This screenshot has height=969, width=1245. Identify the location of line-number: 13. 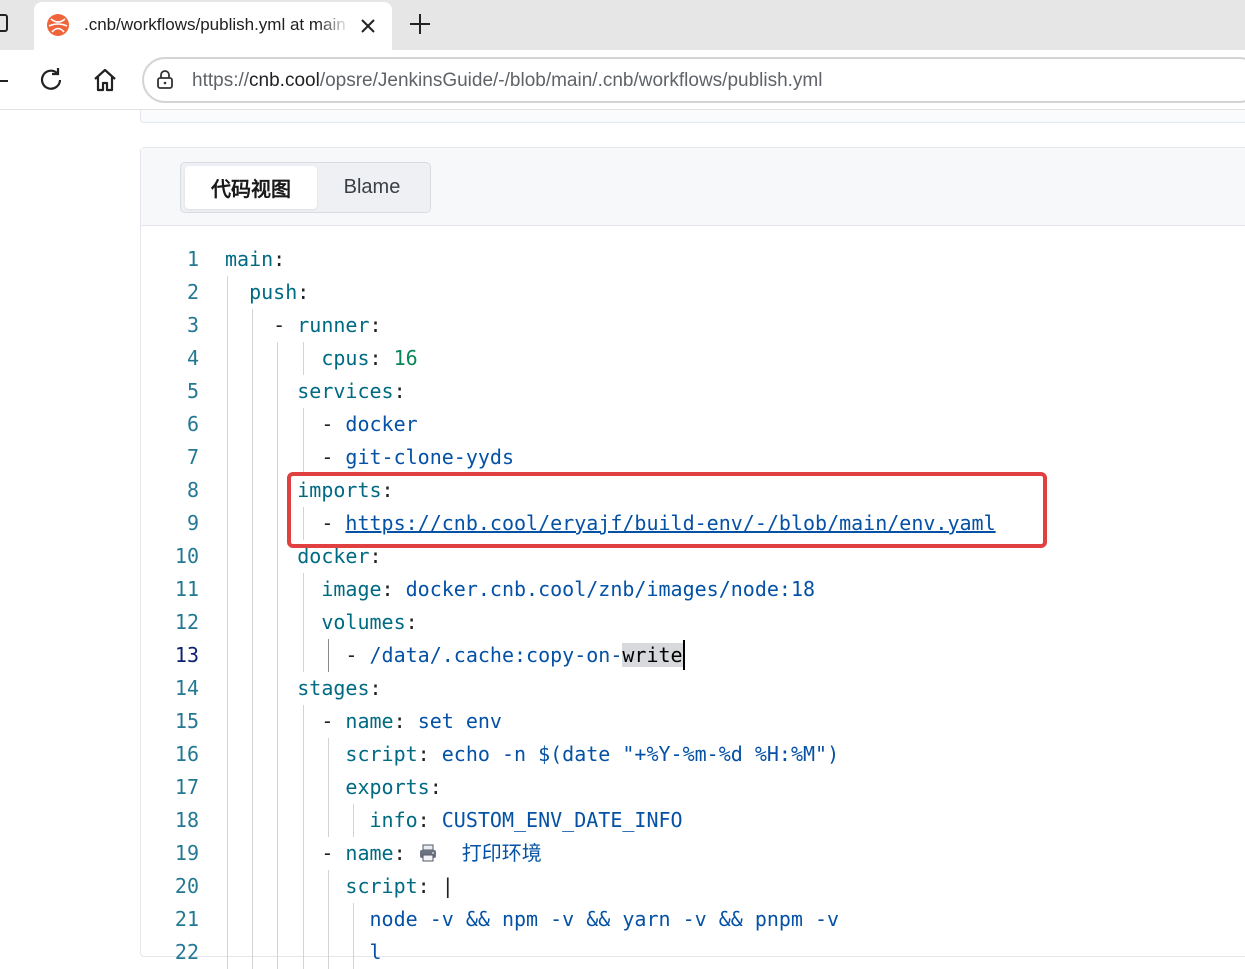
(170, 655).